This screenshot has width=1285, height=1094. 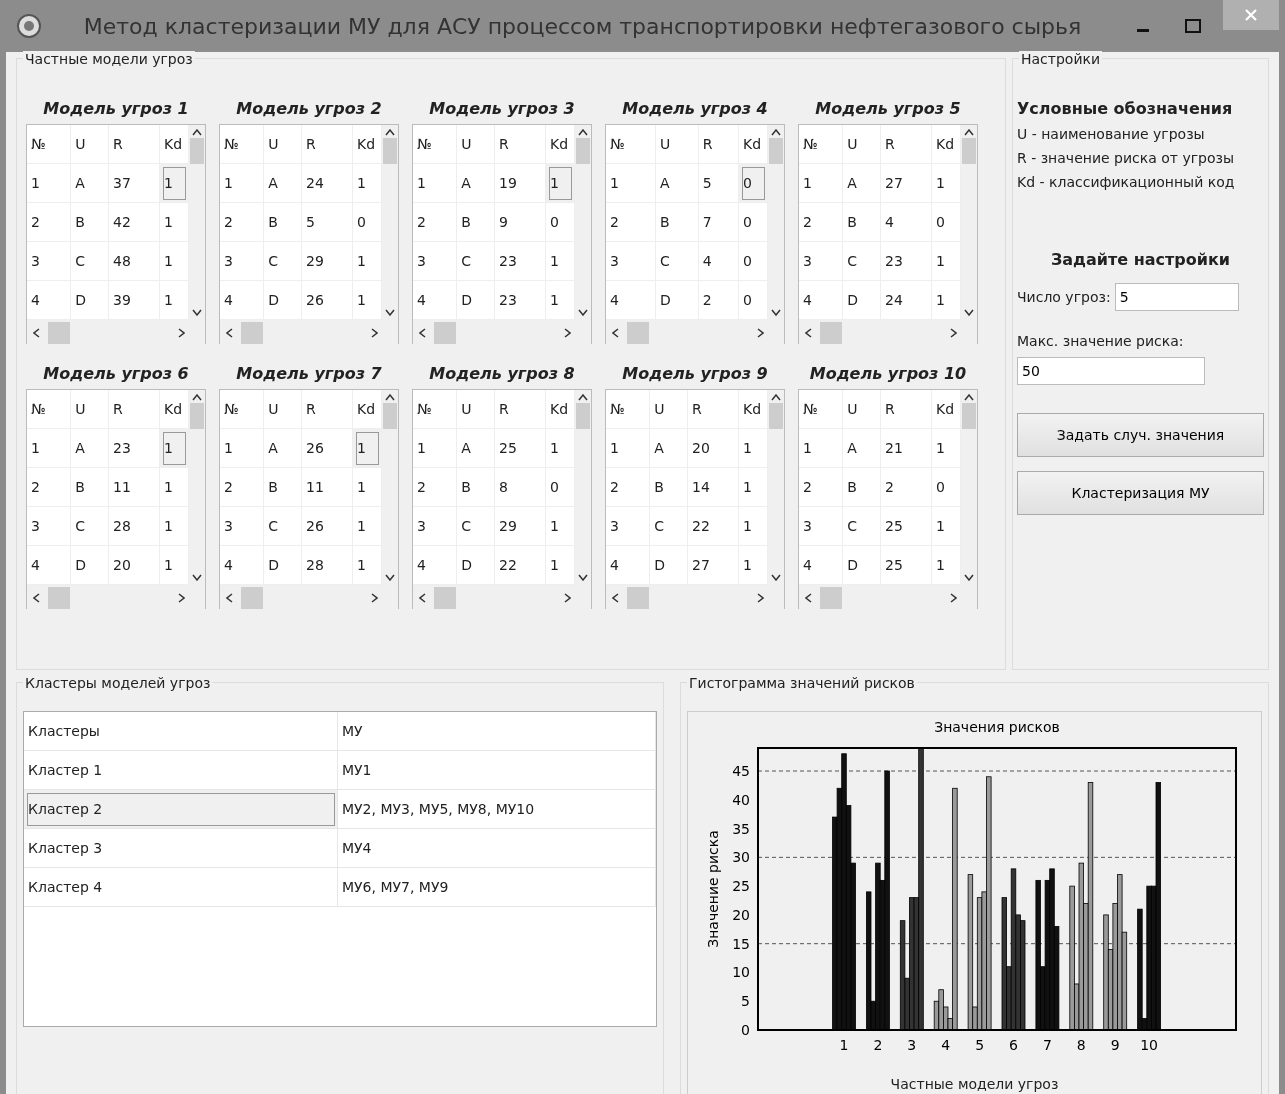 I want to click on input-field: 50, so click(x=1111, y=371).